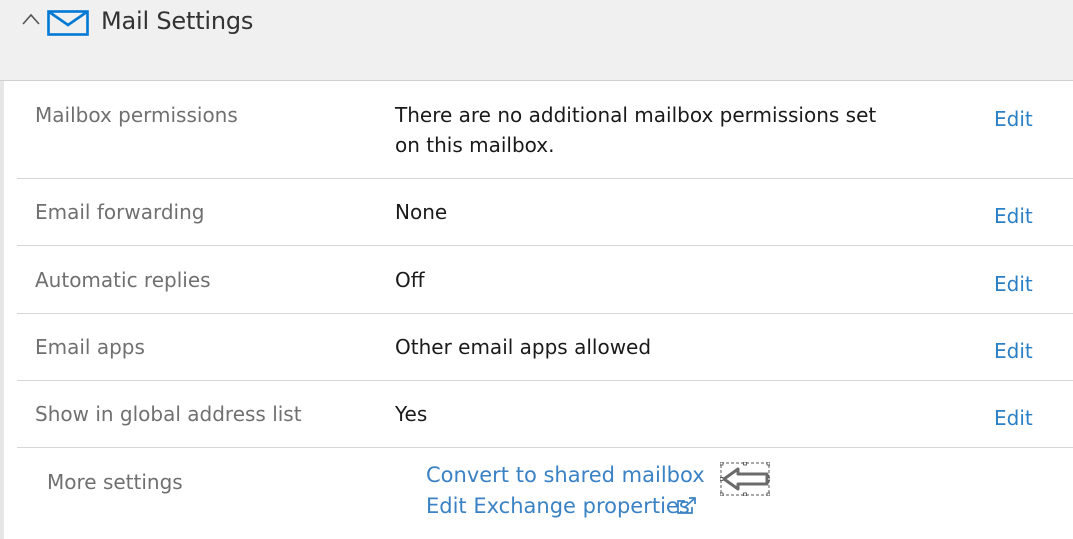 This screenshot has width=1073, height=539. I want to click on row-label: Show in global address list, so click(168, 414).